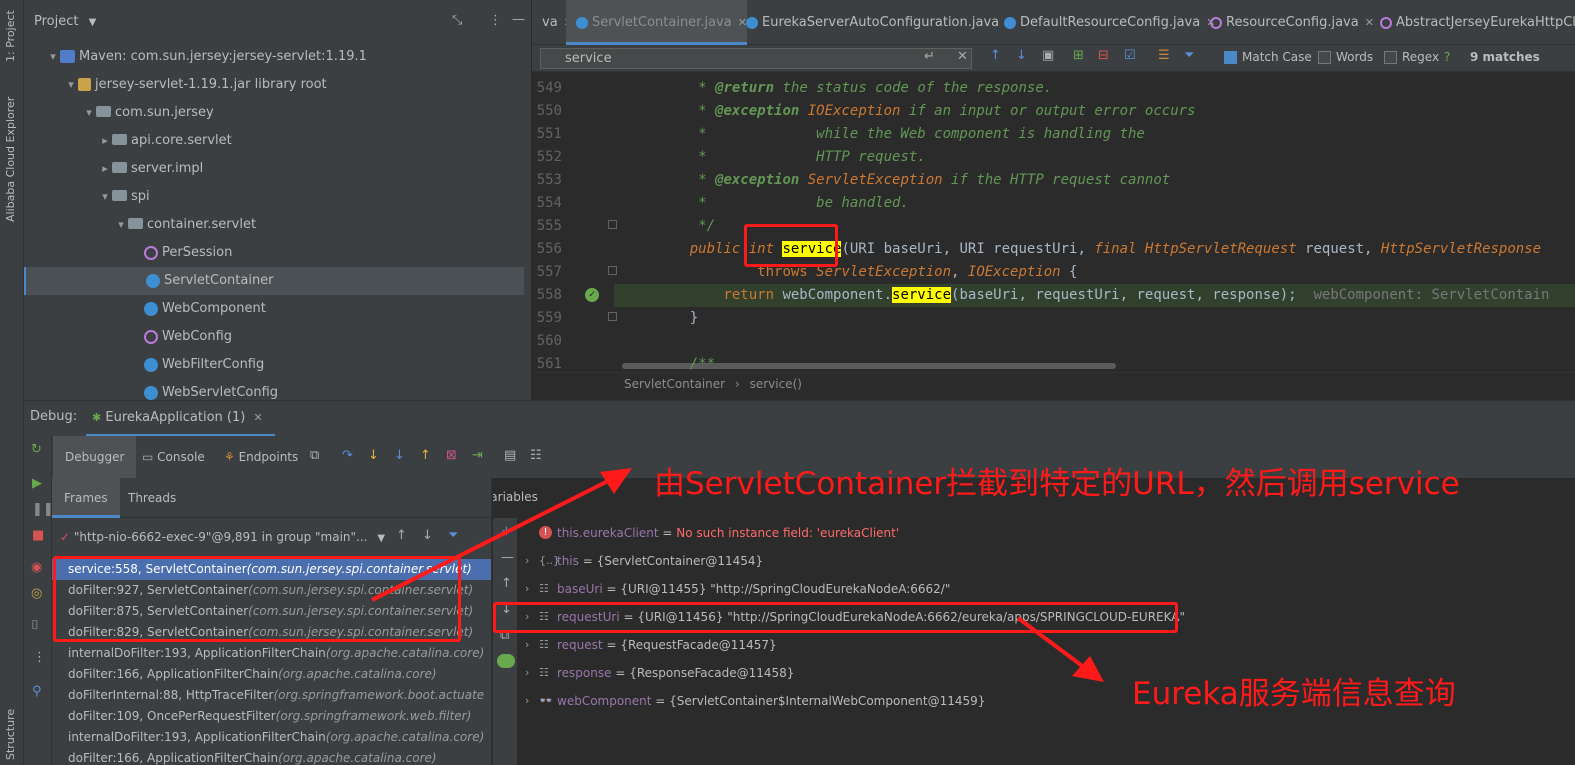  Describe the element at coordinates (1053, 318) in the screenshot. I see `code-line: 559 }` at that location.